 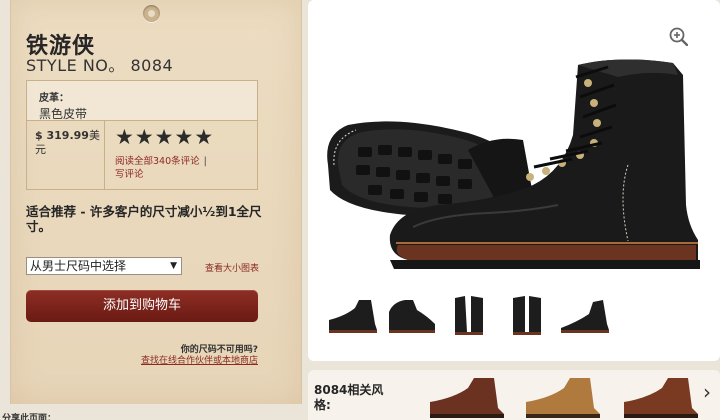 What do you see at coordinates (142, 101) in the screenshot?
I see `leather-section: 皮革： 黑色皮带` at bounding box center [142, 101].